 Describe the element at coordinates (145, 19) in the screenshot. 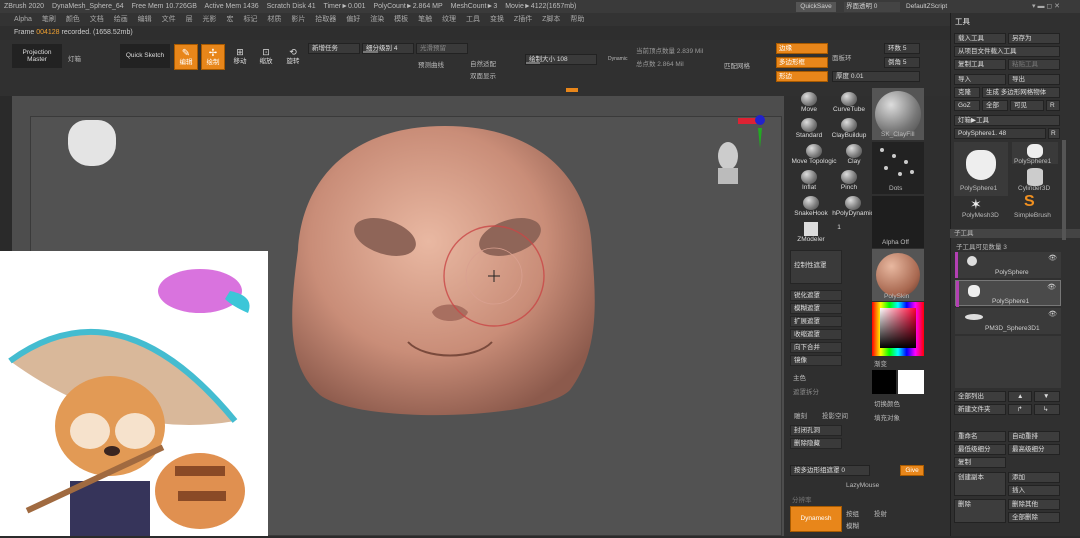

I see `menu-edit: 编辑` at that location.